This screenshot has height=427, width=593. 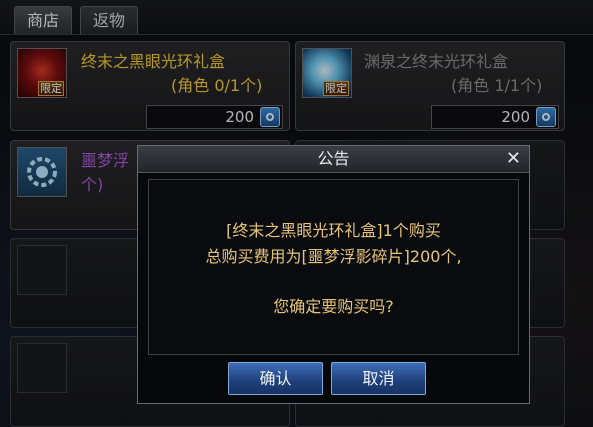 I want to click on dialog-message-line: [终末之黑眼光环礼盒]1个购买, so click(x=333, y=230).